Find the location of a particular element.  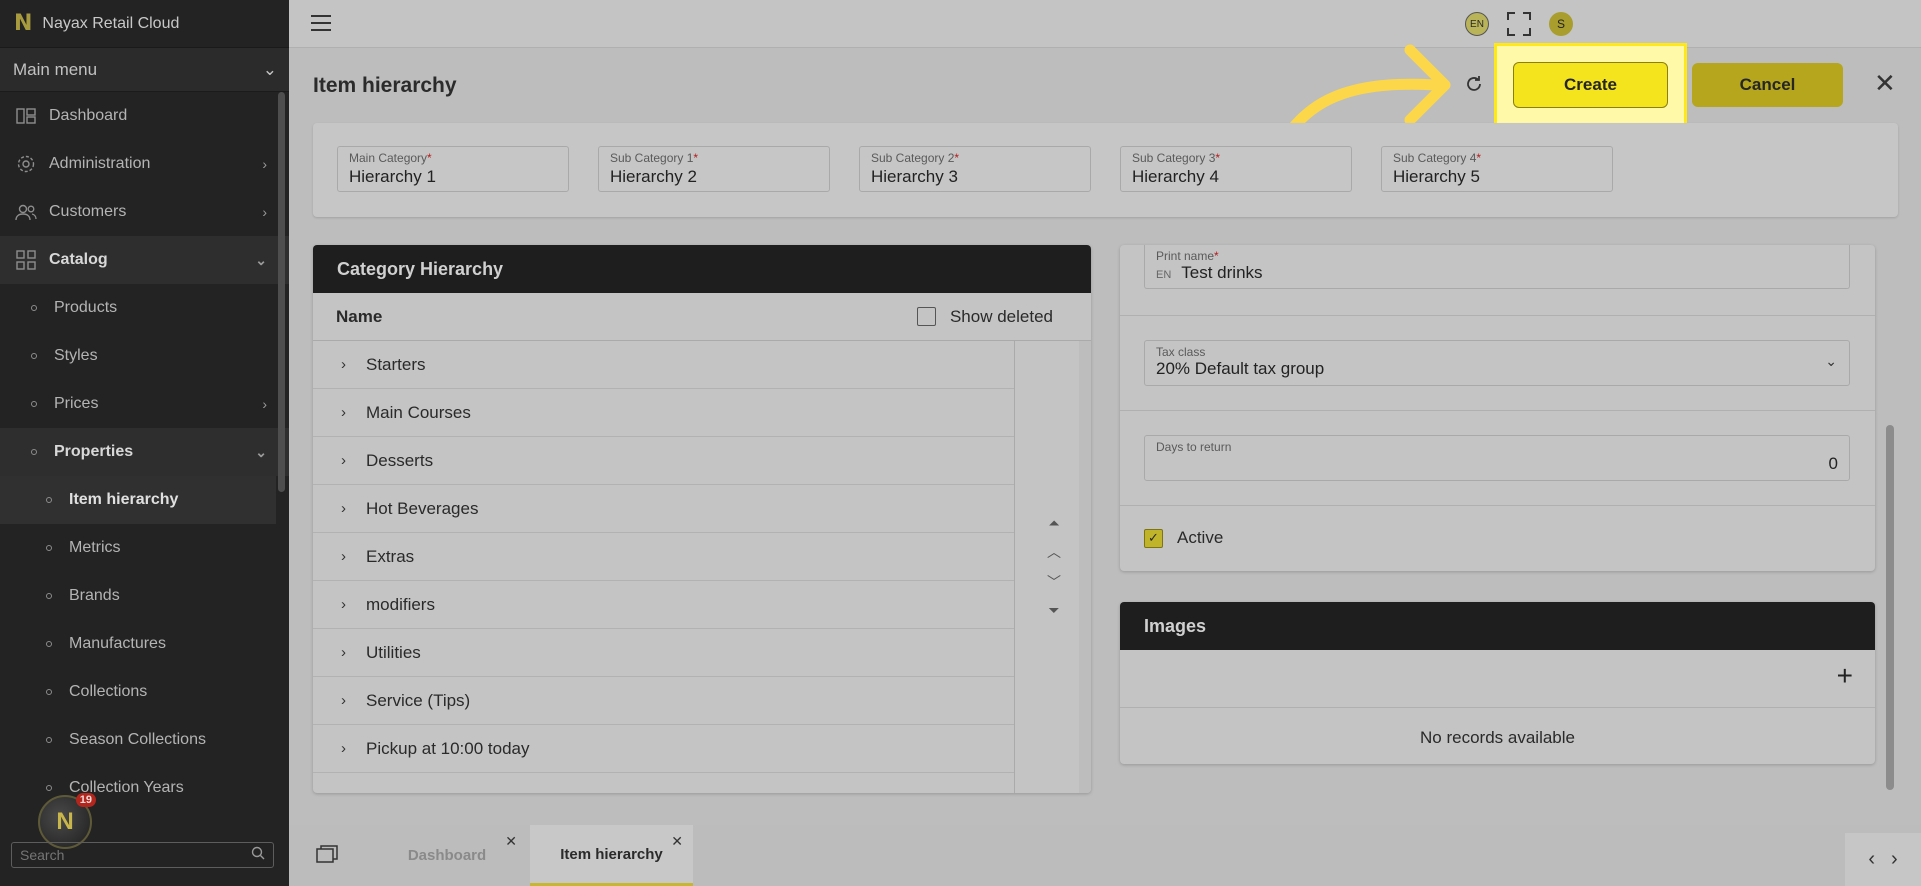

search-input is located at coordinates (130, 855).